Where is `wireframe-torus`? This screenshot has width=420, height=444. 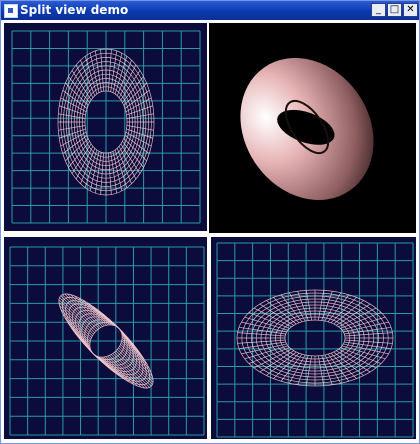
wireframe-torus is located at coordinates (315, 338).